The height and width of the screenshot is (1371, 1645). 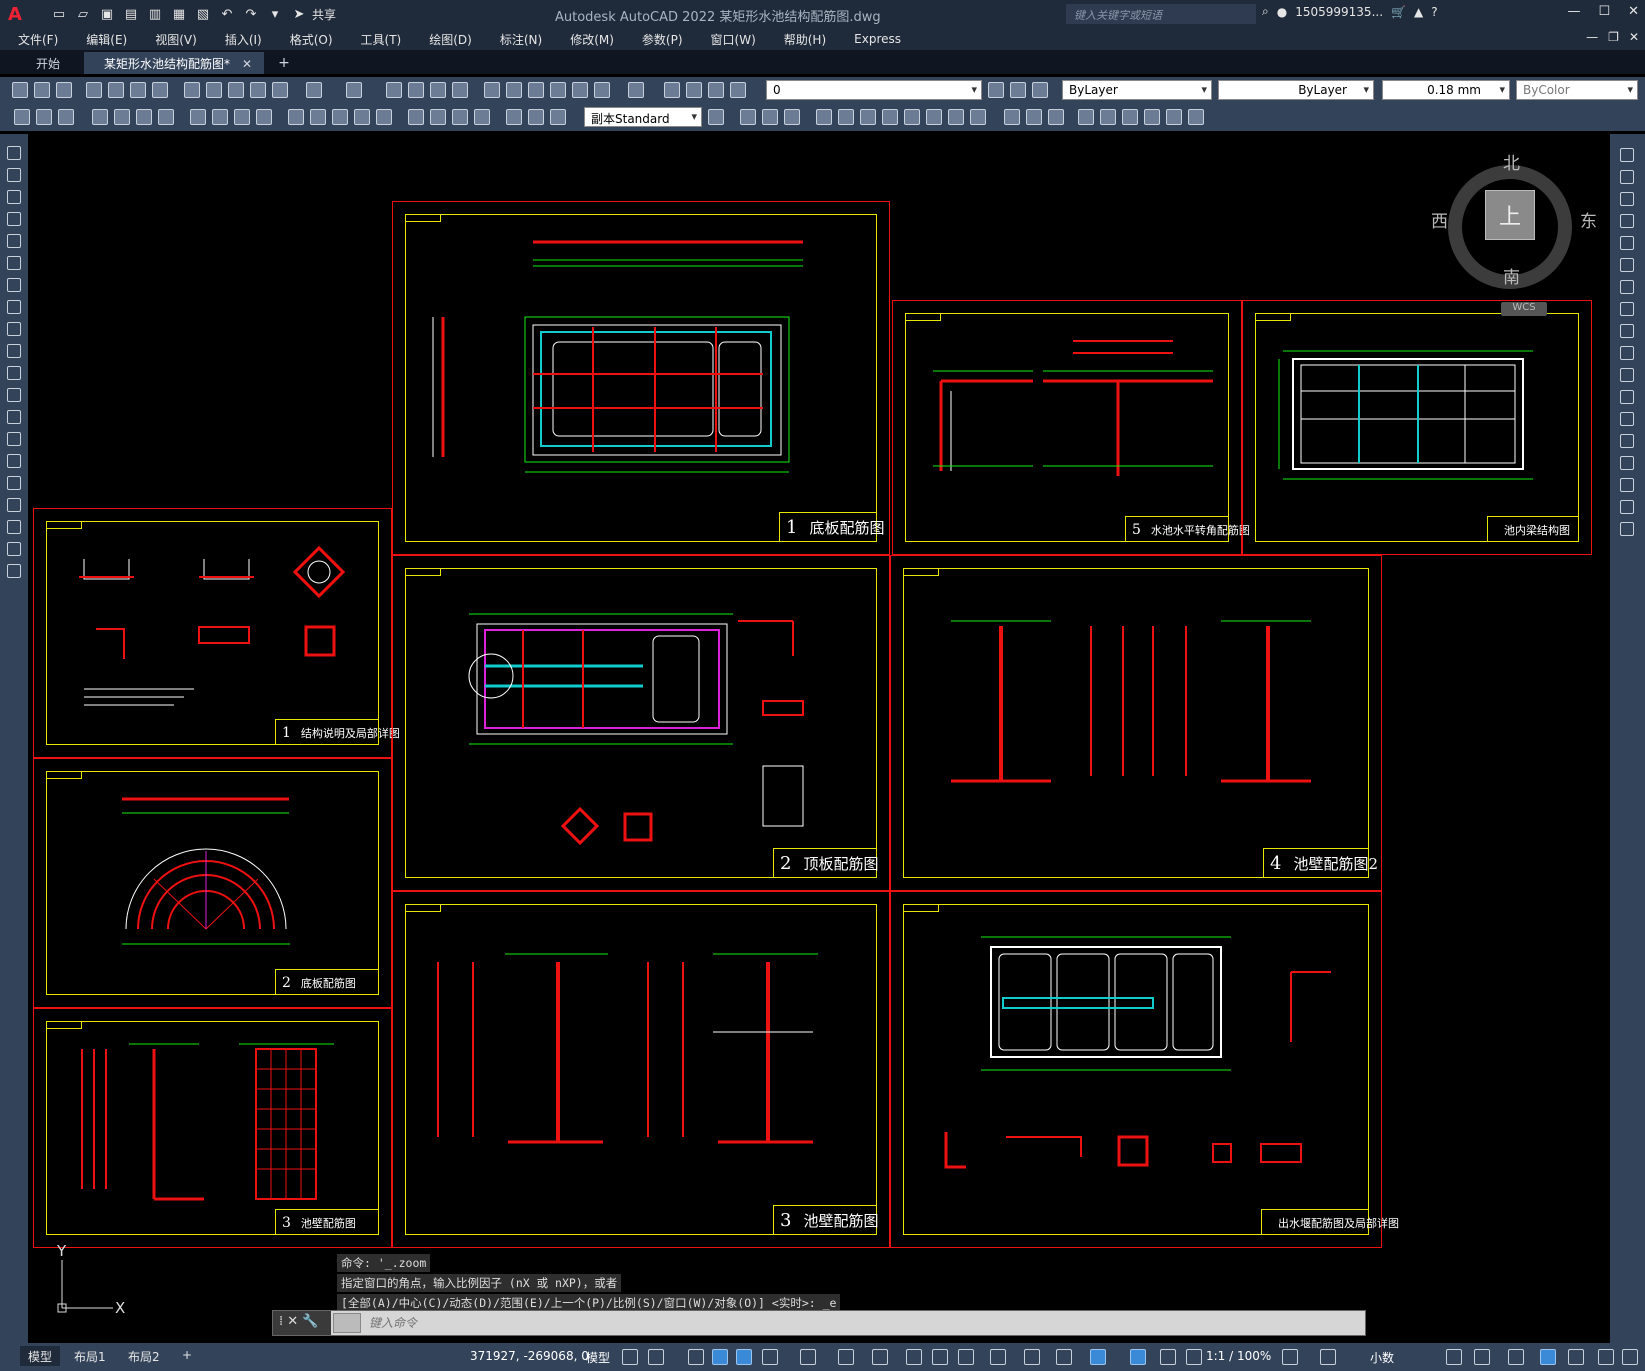 What do you see at coordinates (179, 14) in the screenshot?
I see `upload-icon: ▦` at bounding box center [179, 14].